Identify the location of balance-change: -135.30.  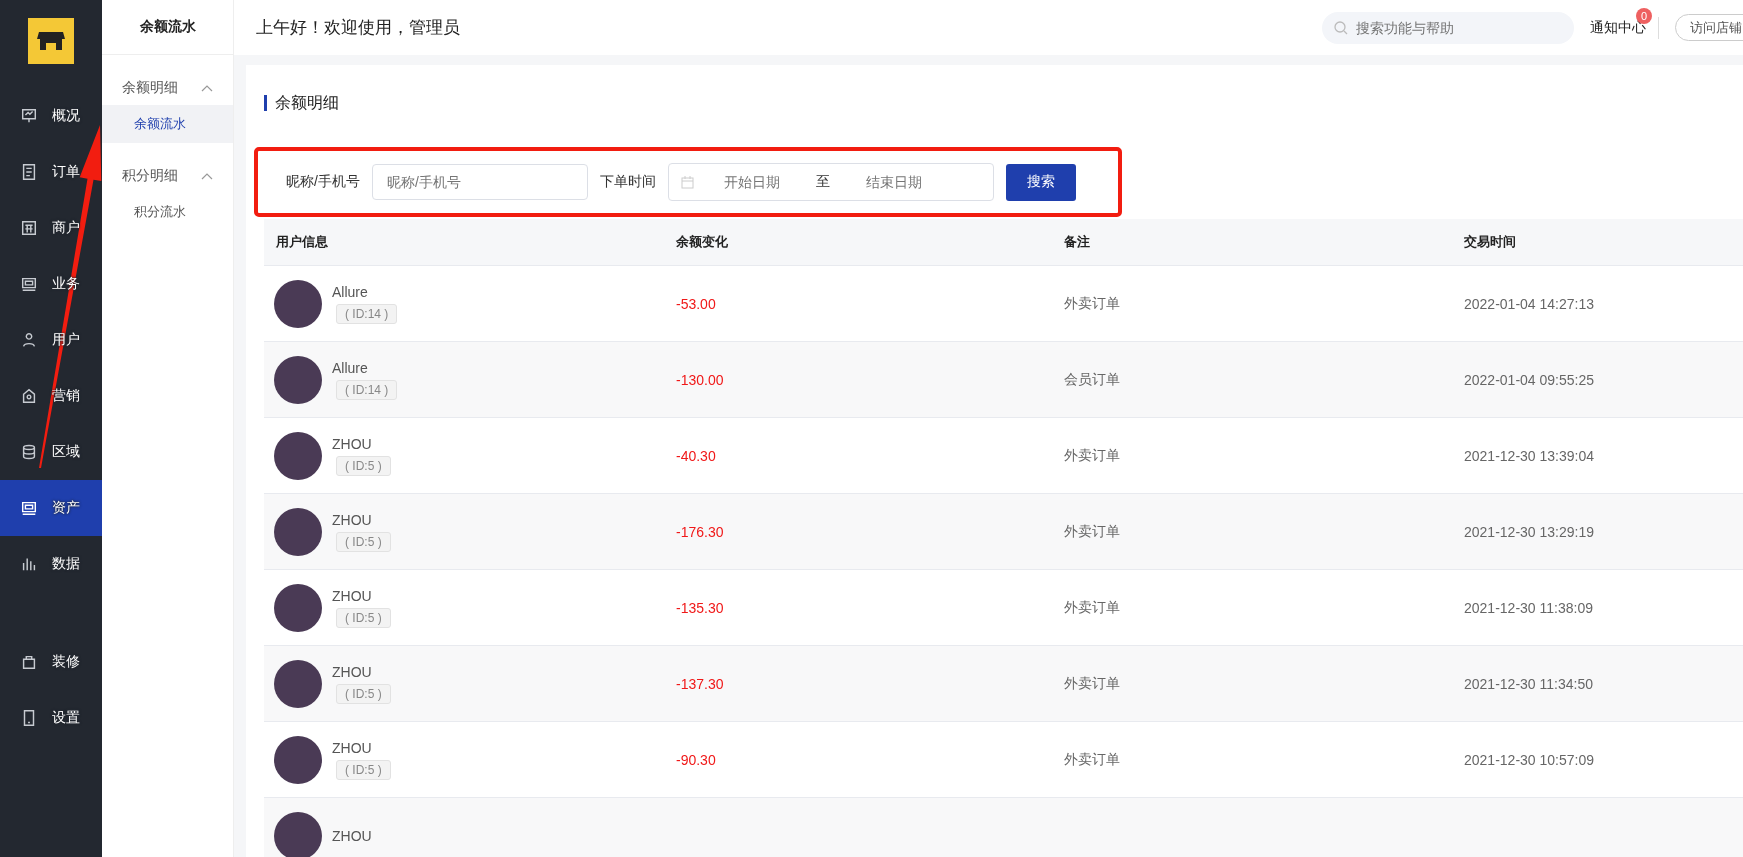
(700, 607).